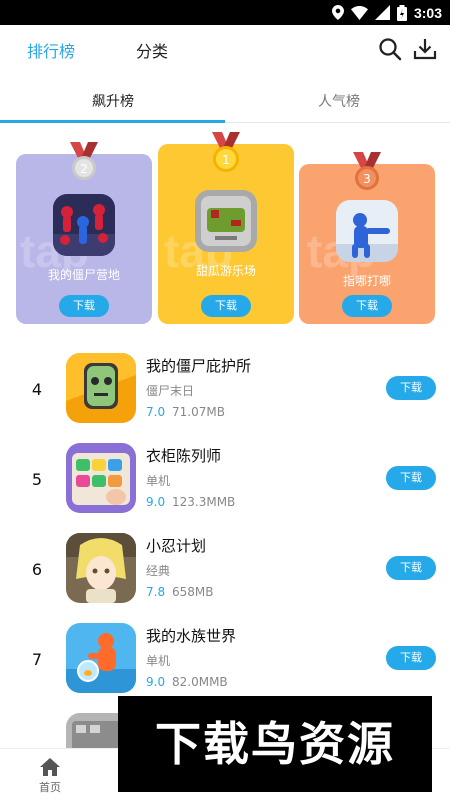 This screenshot has height=800, width=450. Describe the element at coordinates (367, 179) in the screenshot. I see `medal-rank: 3` at that location.